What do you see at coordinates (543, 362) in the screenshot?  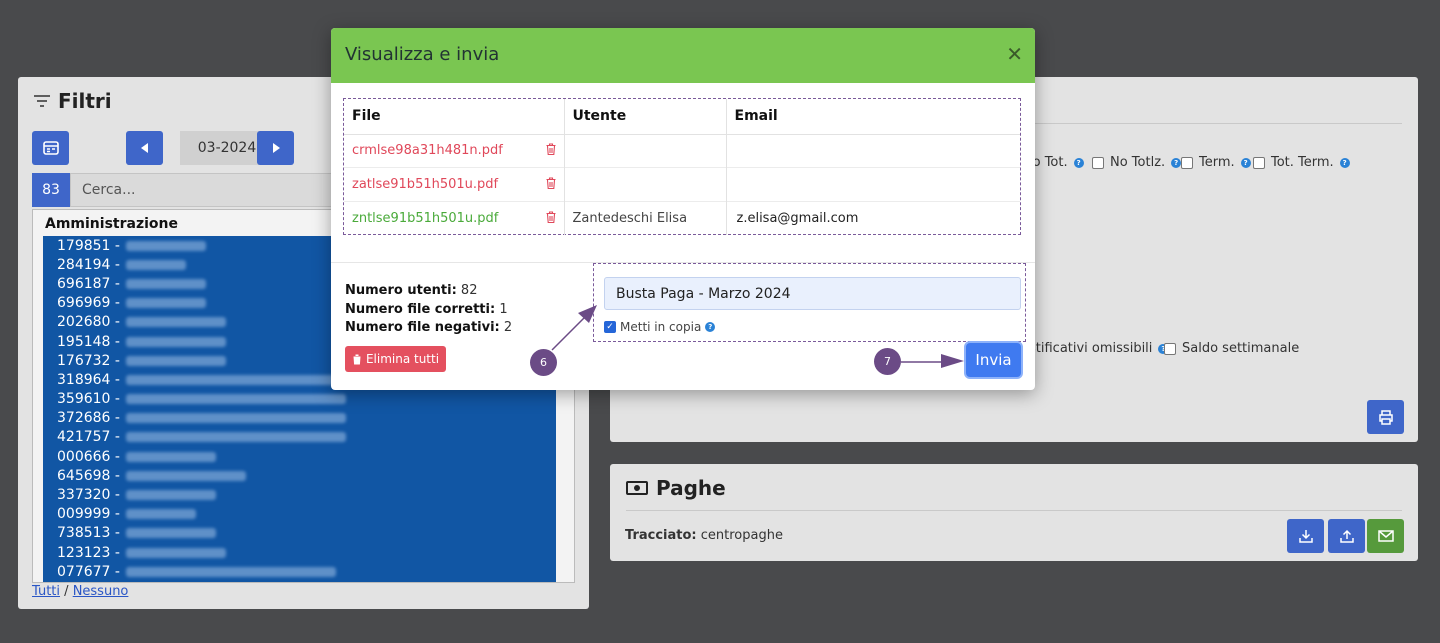 I see `annotation-marker-6: 6` at bounding box center [543, 362].